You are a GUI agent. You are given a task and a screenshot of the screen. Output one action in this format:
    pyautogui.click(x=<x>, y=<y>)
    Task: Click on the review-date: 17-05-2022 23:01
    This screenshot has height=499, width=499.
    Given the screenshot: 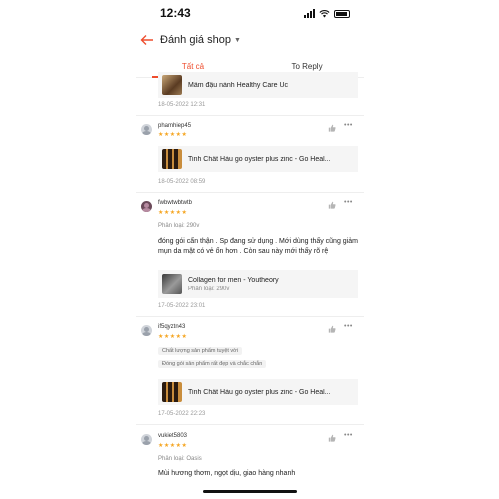 What is the action you would take?
    pyautogui.click(x=182, y=306)
    